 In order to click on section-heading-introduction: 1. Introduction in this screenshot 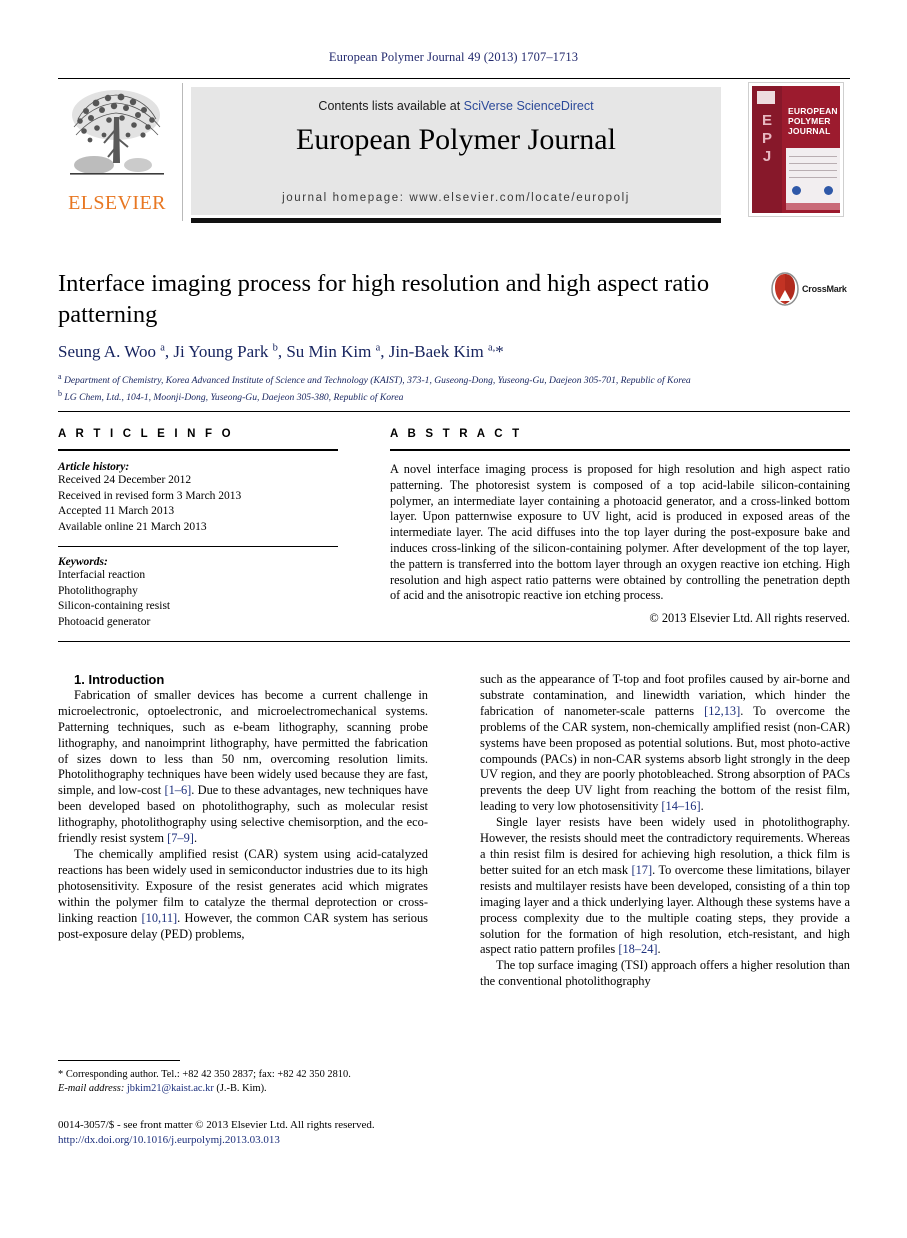, I will do `click(119, 679)`.